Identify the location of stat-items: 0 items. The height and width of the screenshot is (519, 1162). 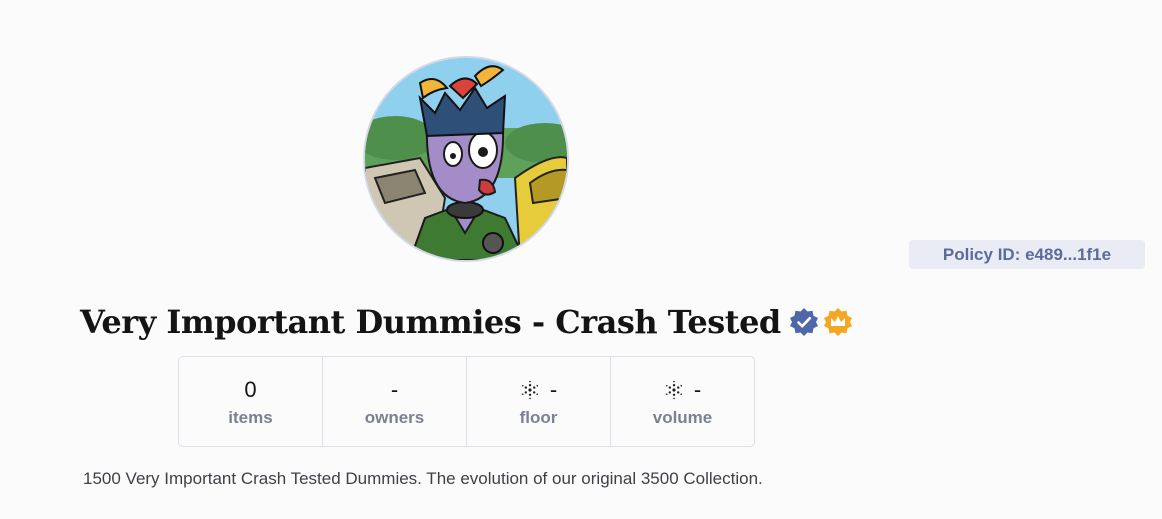
(250, 401).